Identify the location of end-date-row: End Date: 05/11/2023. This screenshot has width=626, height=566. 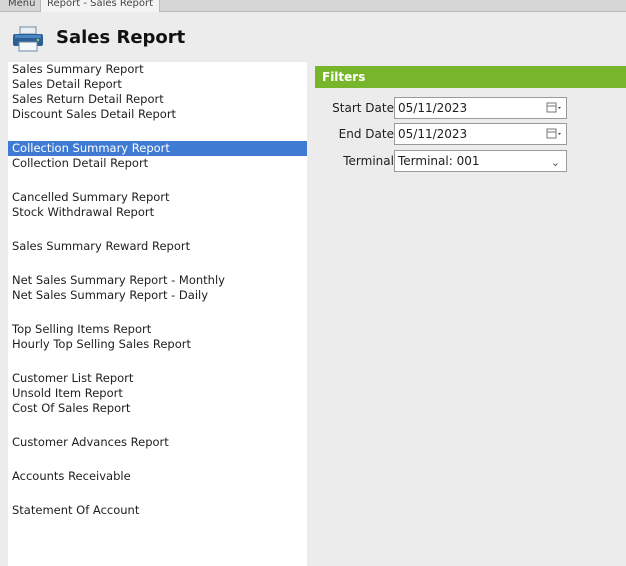
(470, 134).